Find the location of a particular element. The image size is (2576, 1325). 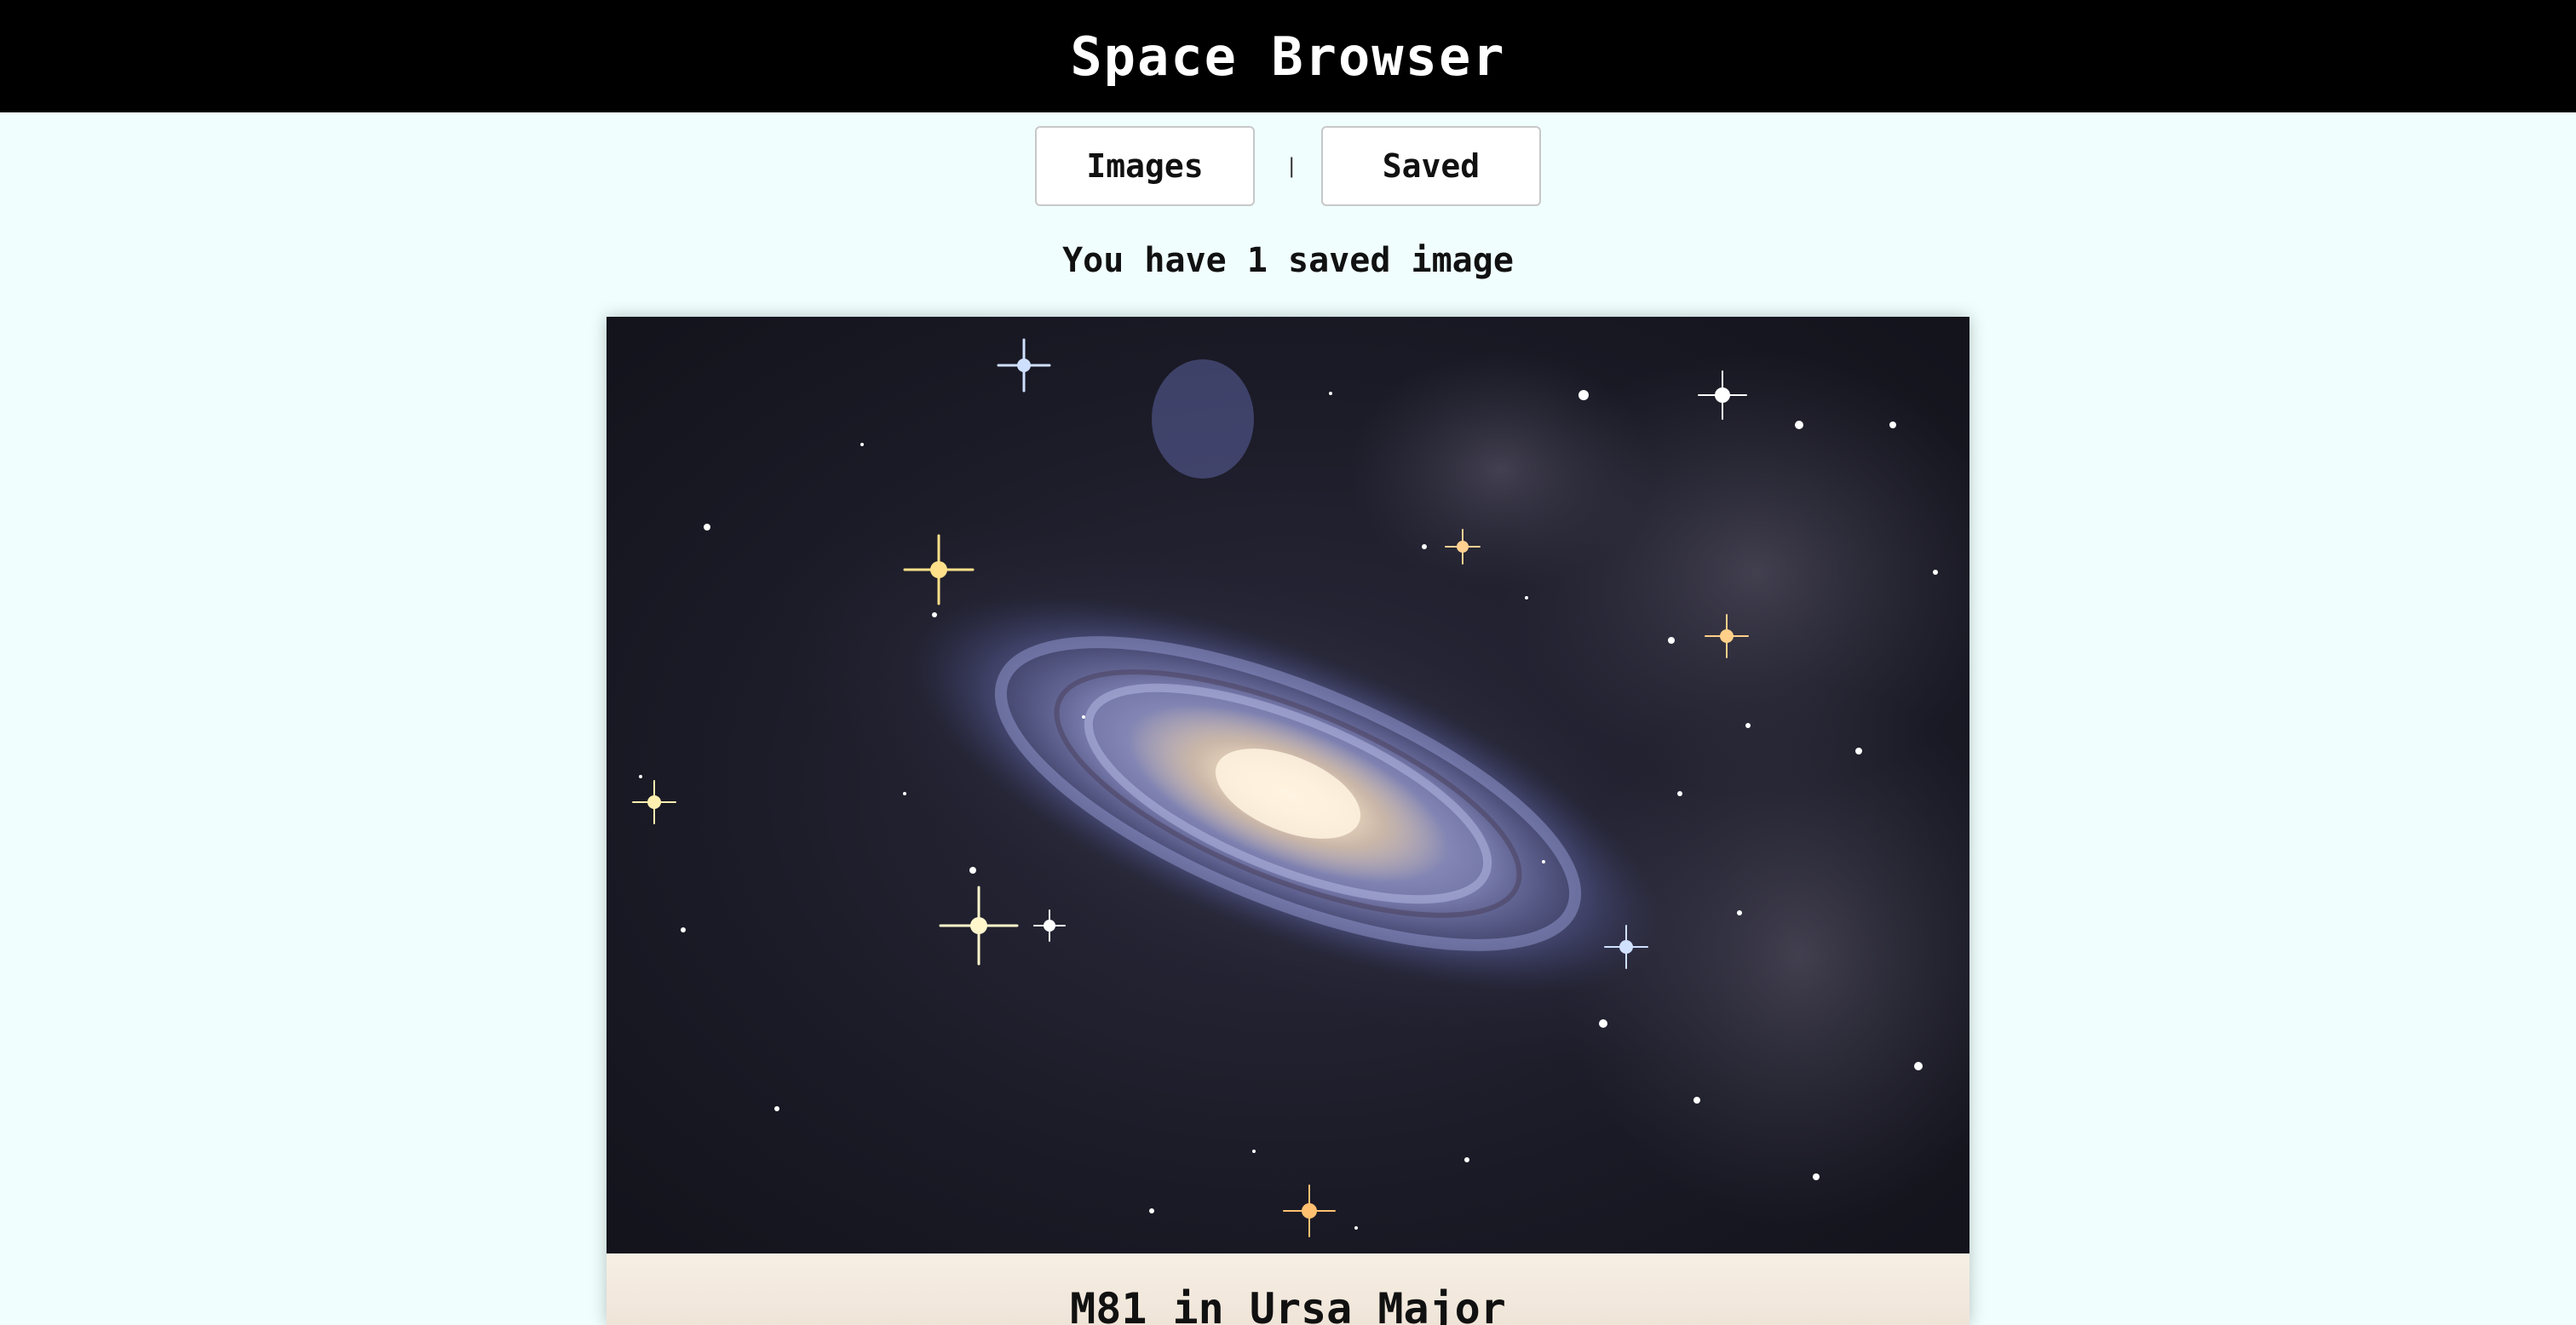

image-caption: M81 in Ursa Major is located at coordinates (1288, 1289).